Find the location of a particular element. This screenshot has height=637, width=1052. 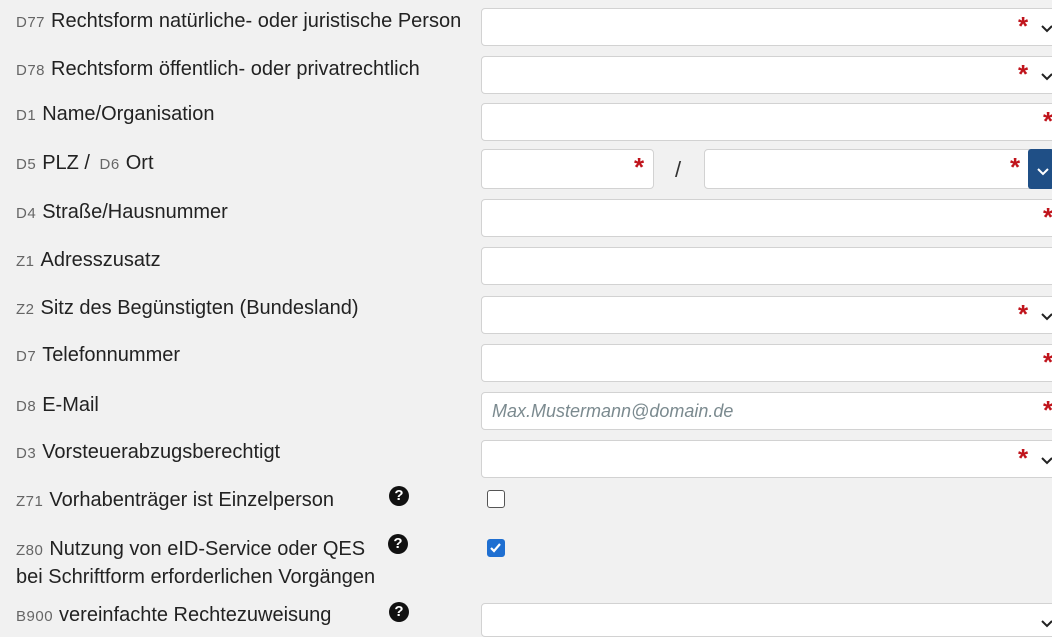

field-code: D7 is located at coordinates (26, 356).